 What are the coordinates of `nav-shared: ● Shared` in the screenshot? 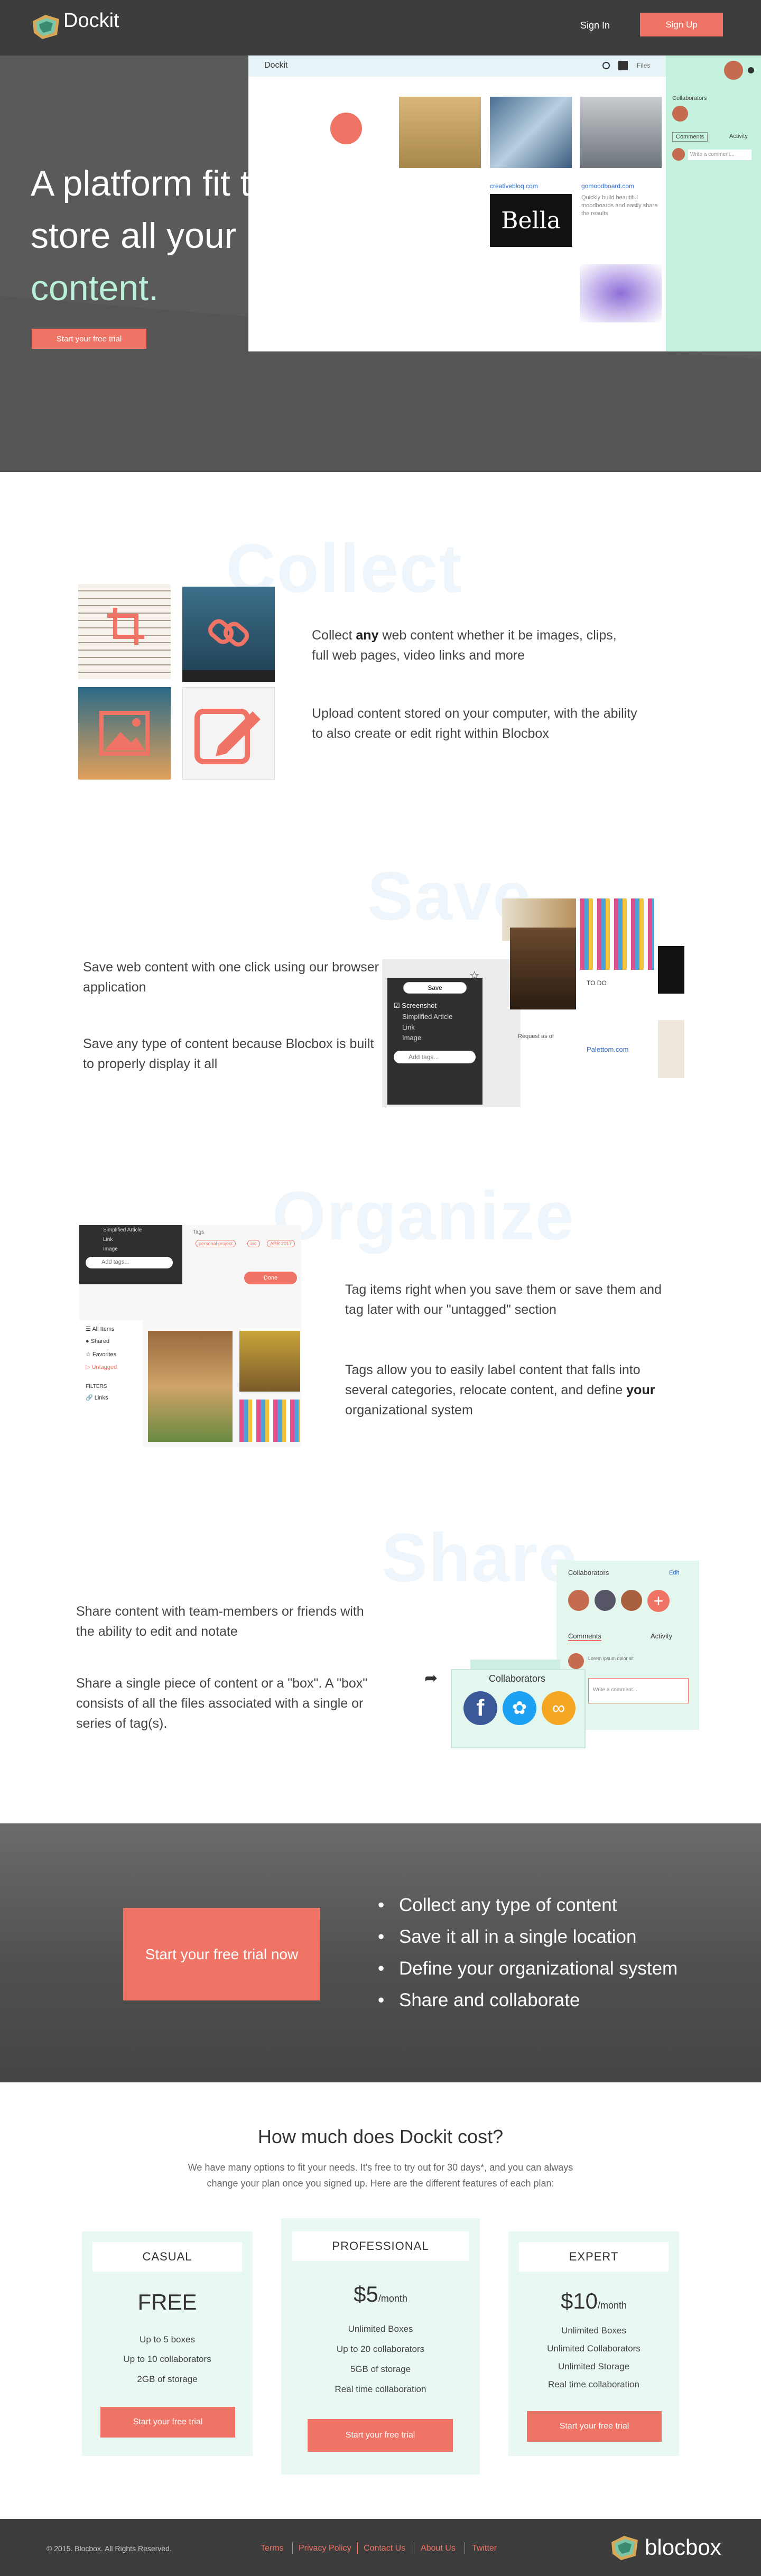 It's located at (97, 1341).